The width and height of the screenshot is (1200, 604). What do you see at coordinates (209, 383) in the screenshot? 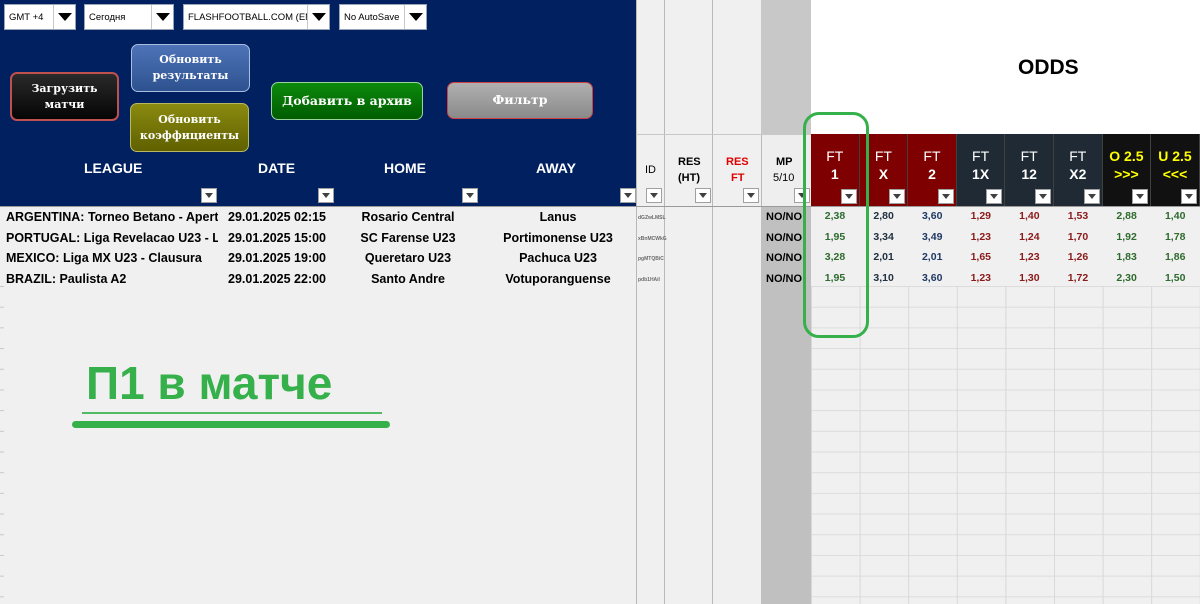
I see `annotation-text: П1 в матче` at bounding box center [209, 383].